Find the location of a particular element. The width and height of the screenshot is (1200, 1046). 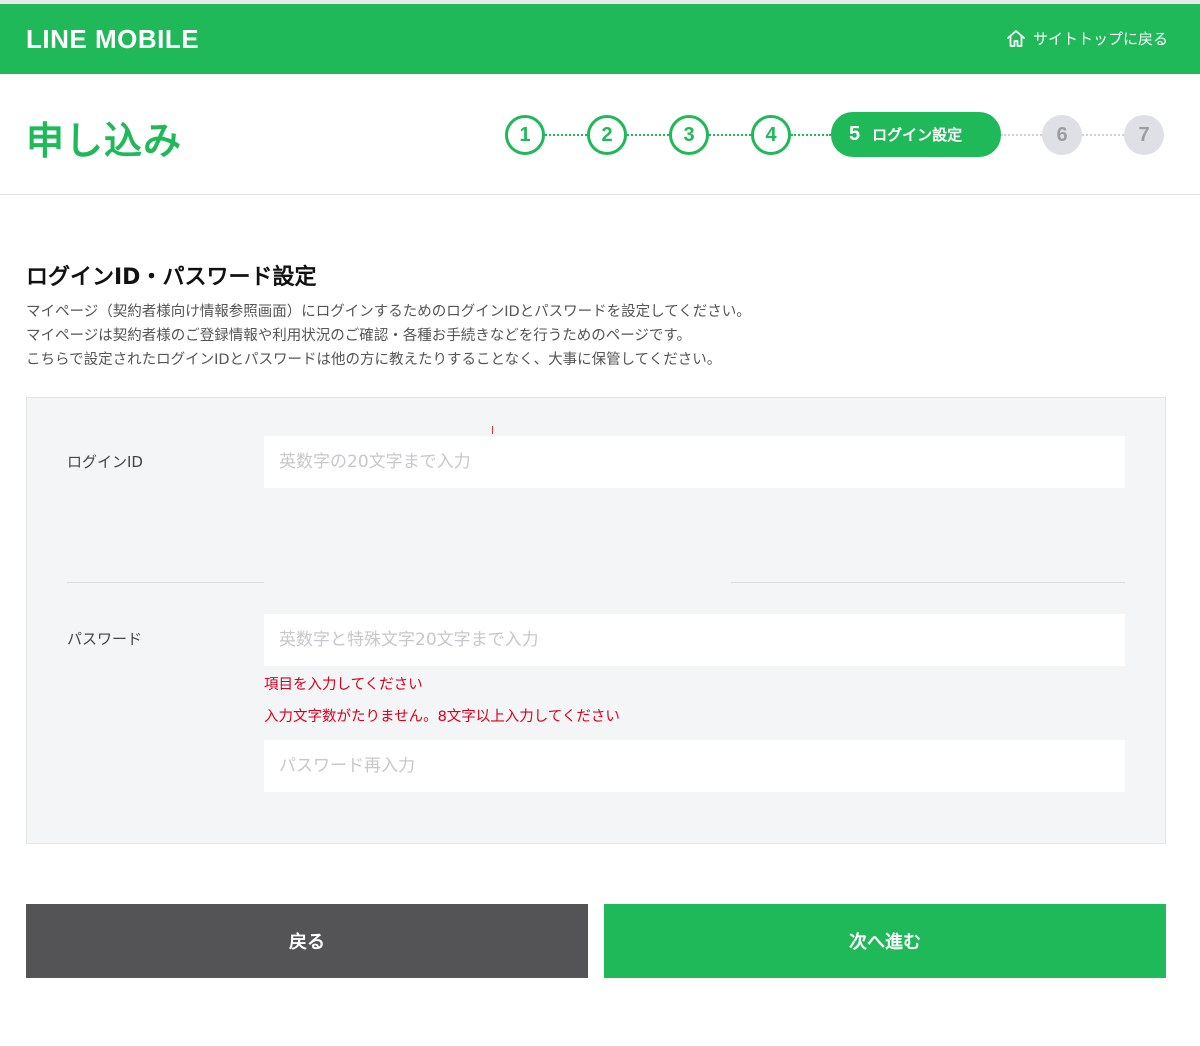

password-error-length: 入力文字数がたりません。8文字以上入力してください is located at coordinates (442, 717).